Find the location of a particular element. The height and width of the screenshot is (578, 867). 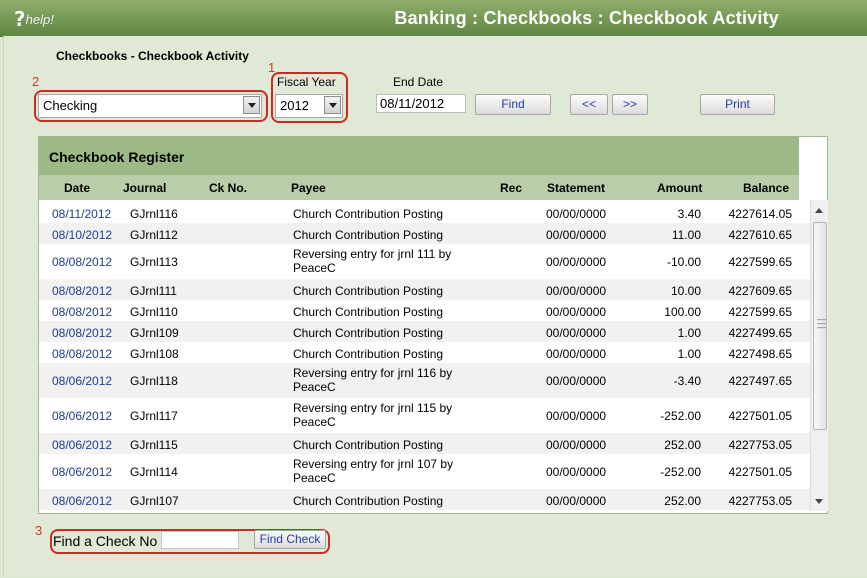

column-statement: Statement is located at coordinates (576, 188).